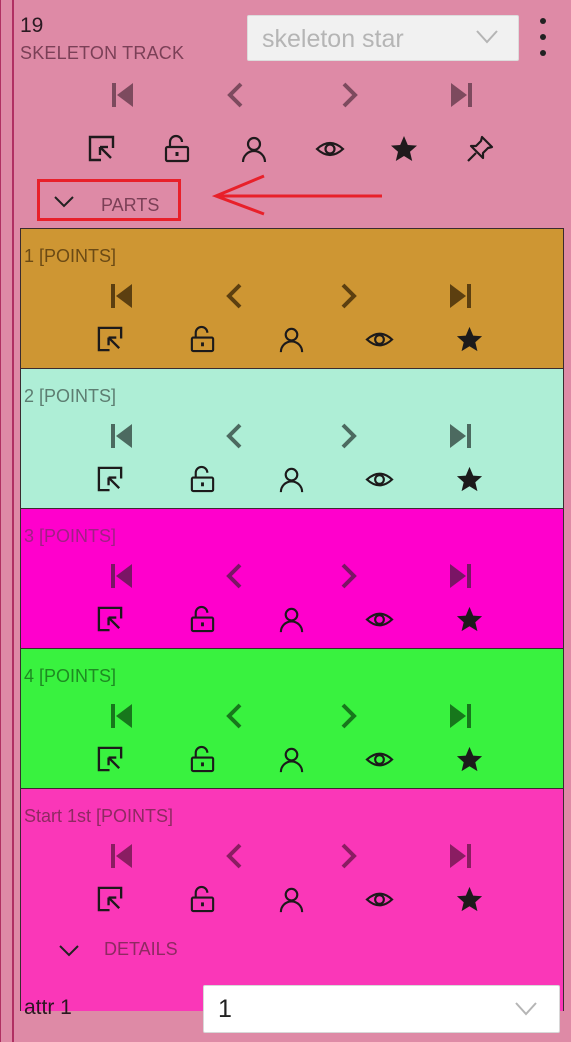  I want to click on part-title: 3 [POINTS], so click(70, 536).